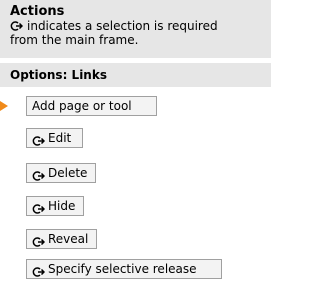 The image size is (320, 282). I want to click on pointer-arrow-icon, so click(4, 106).